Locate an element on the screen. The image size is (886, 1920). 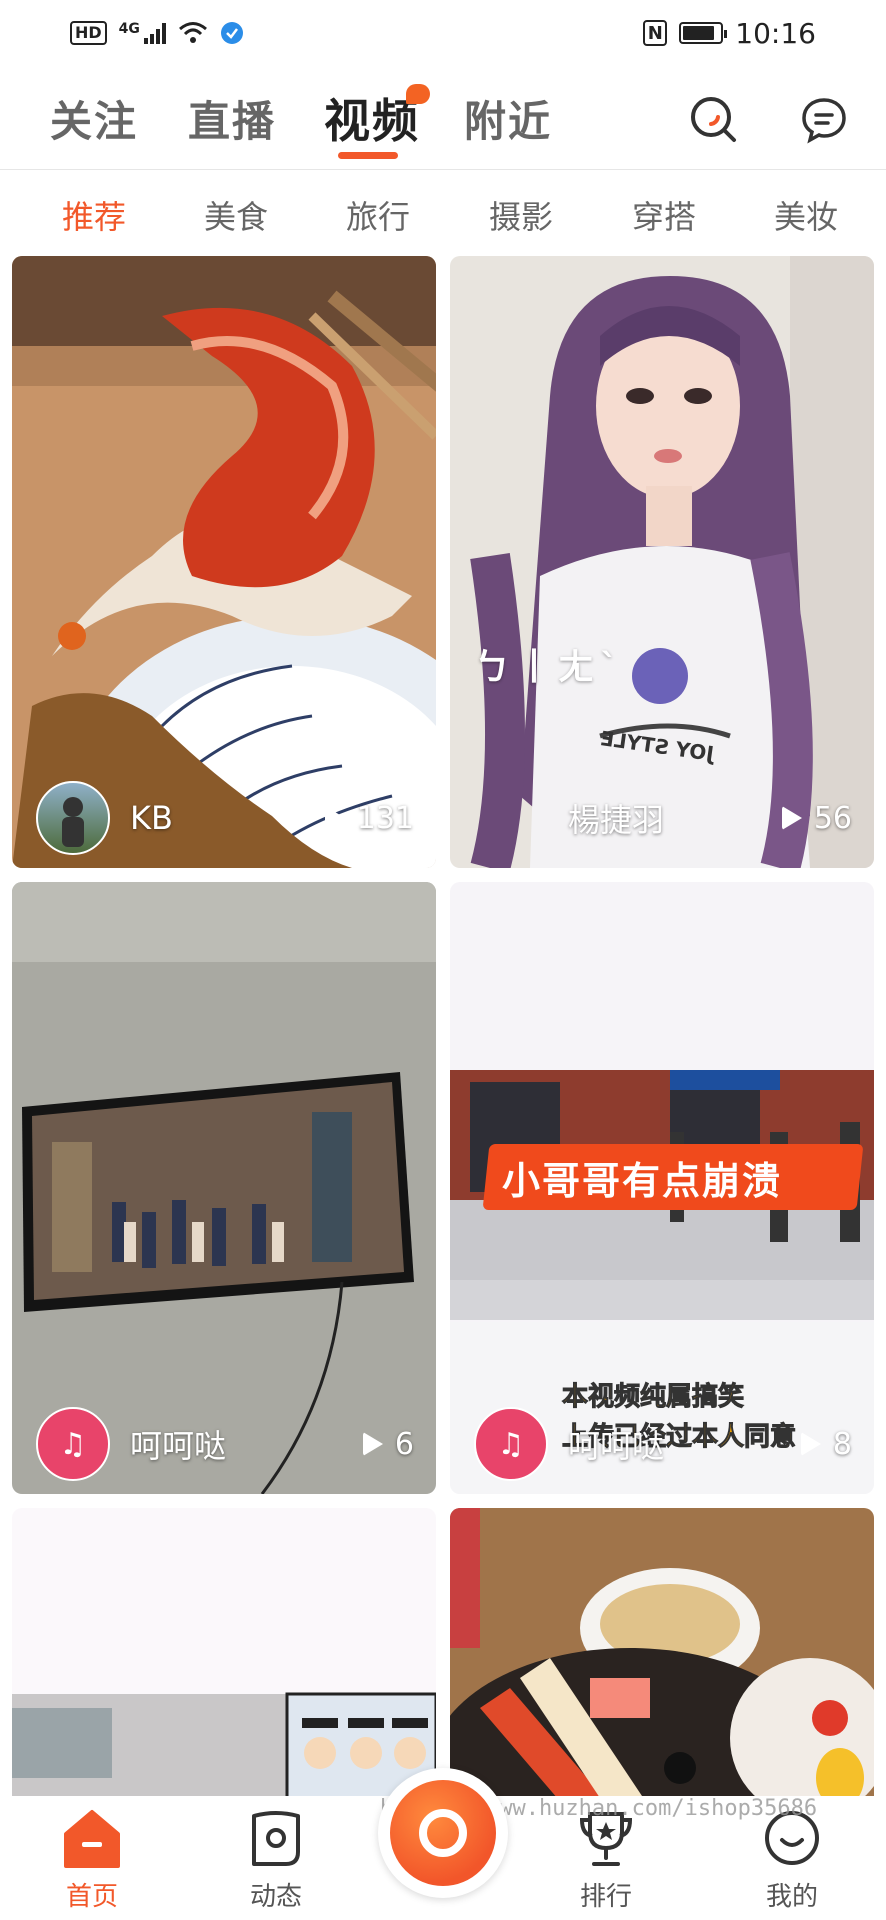
video-banner-text: 小哥哥有点崩溃 is located at coordinates (642, 1181).